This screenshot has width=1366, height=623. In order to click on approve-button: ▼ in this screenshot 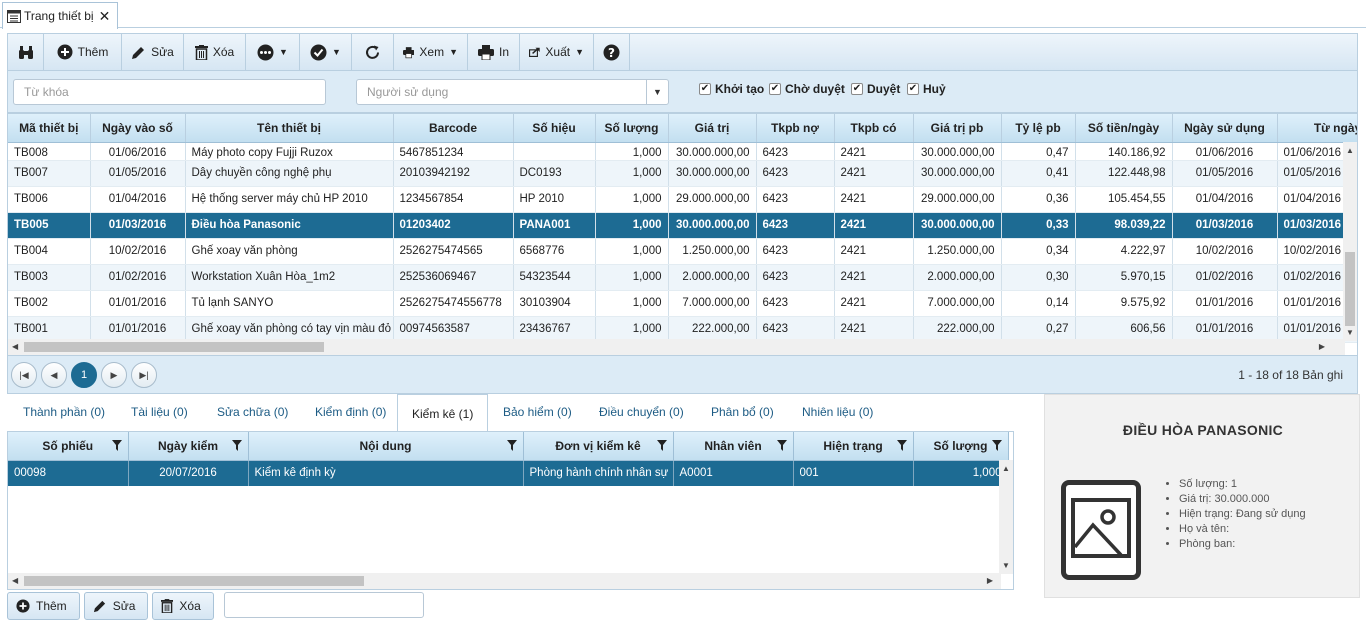, I will do `click(326, 52)`.